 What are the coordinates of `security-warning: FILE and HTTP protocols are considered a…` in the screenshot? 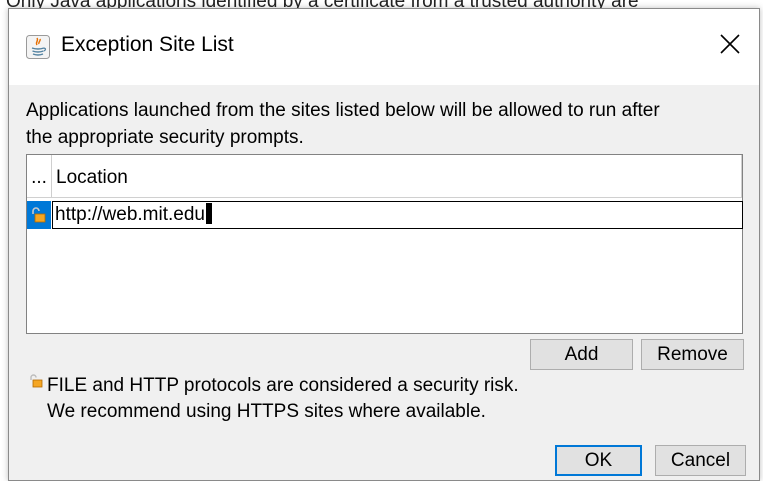 It's located at (283, 399).